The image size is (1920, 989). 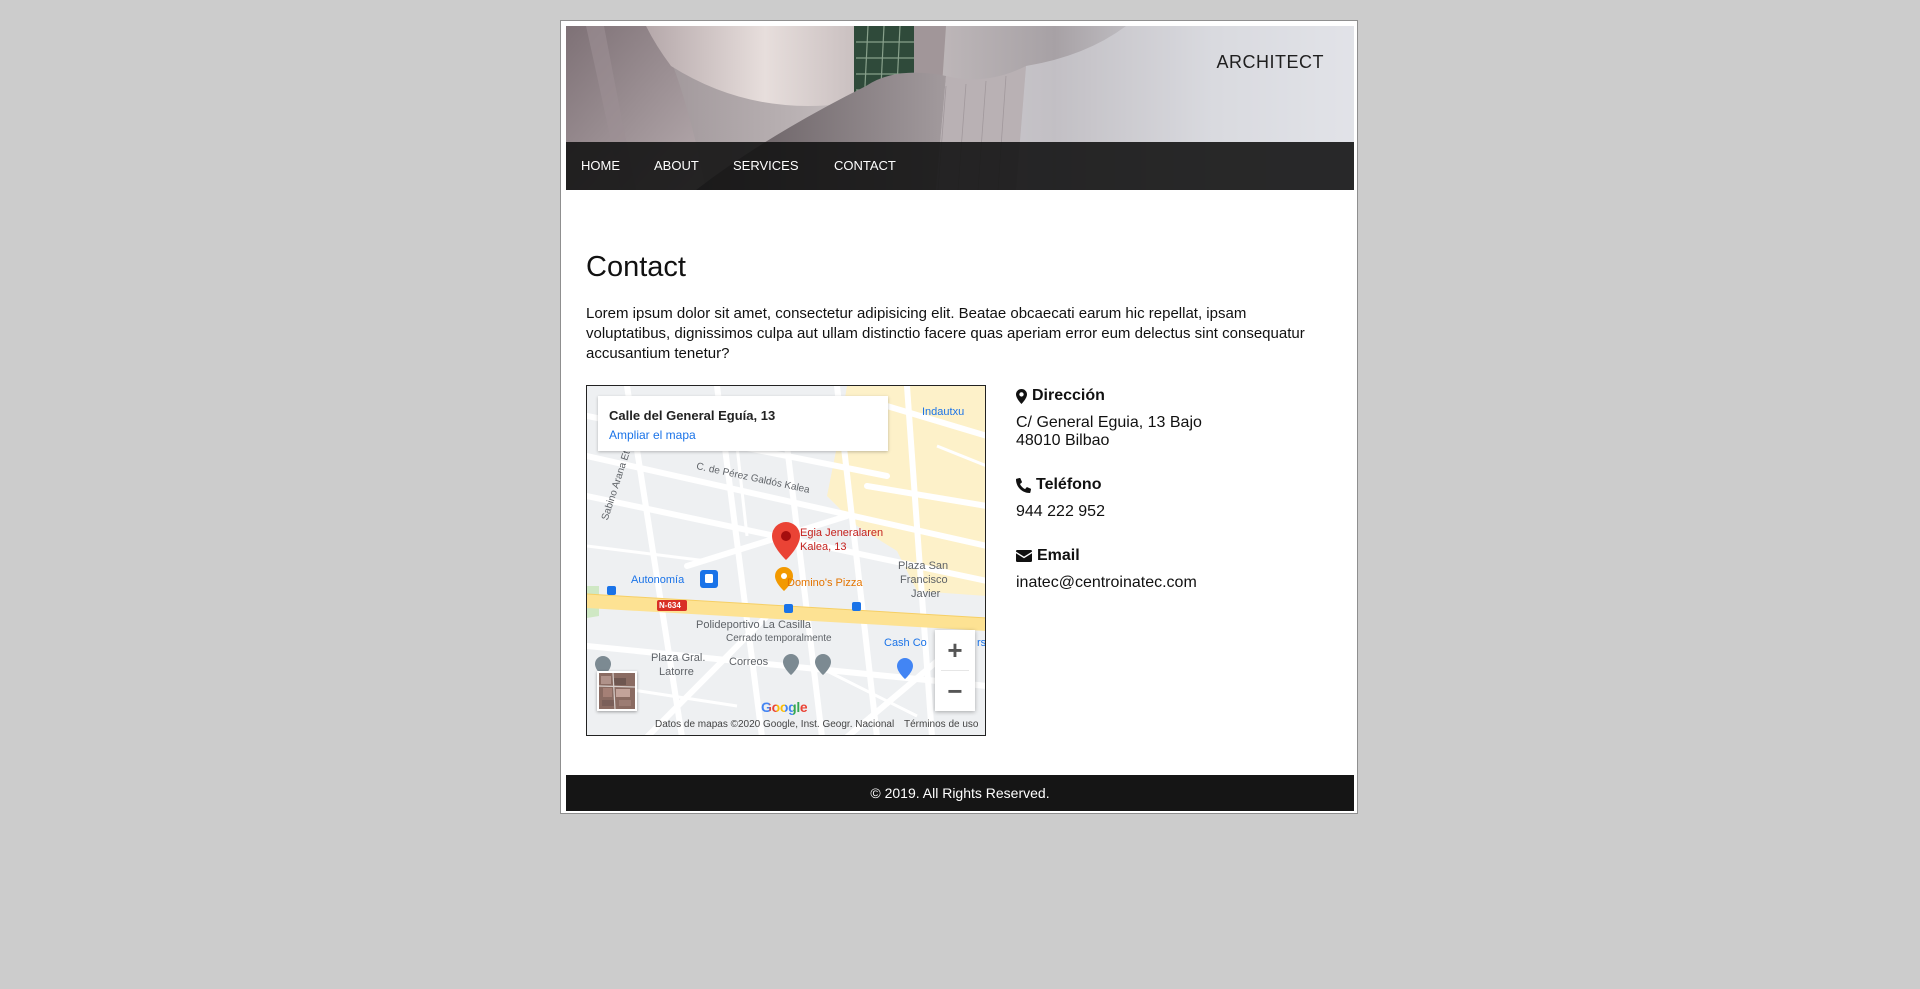 I want to click on email-block: Email inatec@centroinatec.com, so click(x=1161, y=569).